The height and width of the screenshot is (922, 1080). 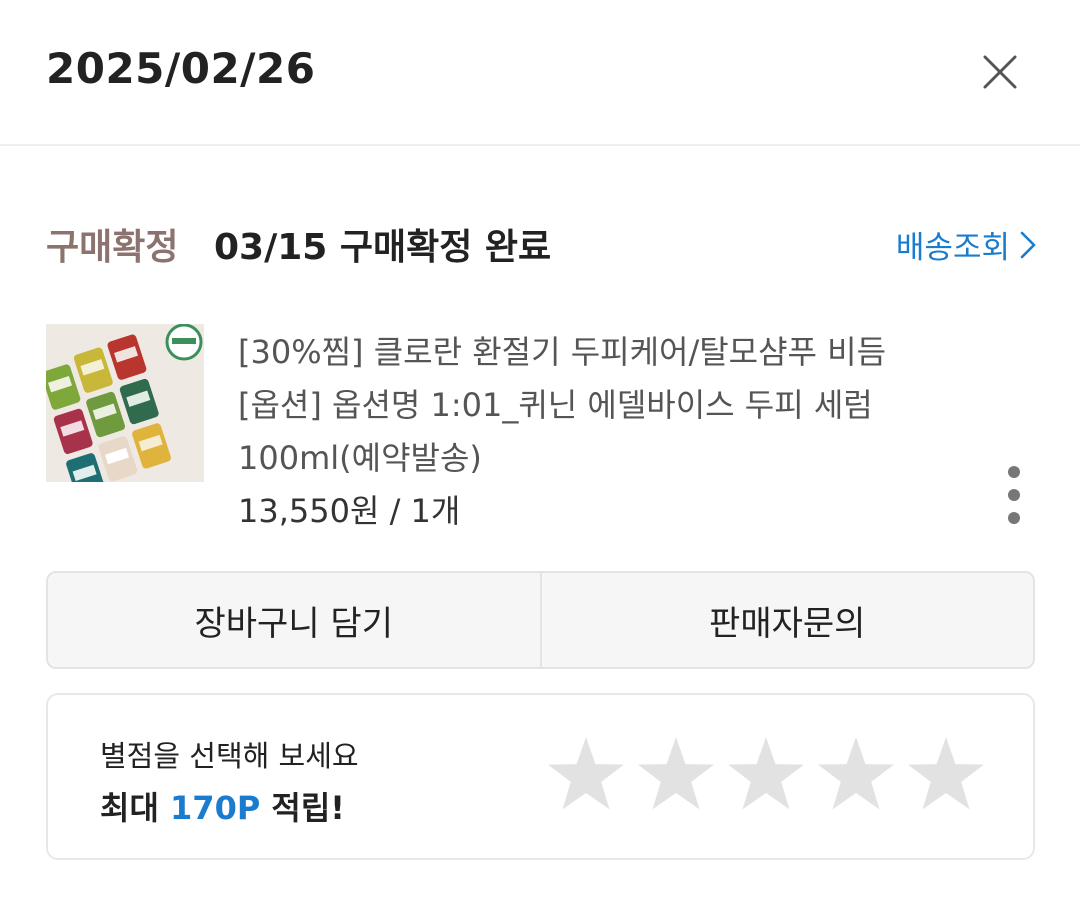 What do you see at coordinates (1028, 244) in the screenshot?
I see `chevron-right-icon` at bounding box center [1028, 244].